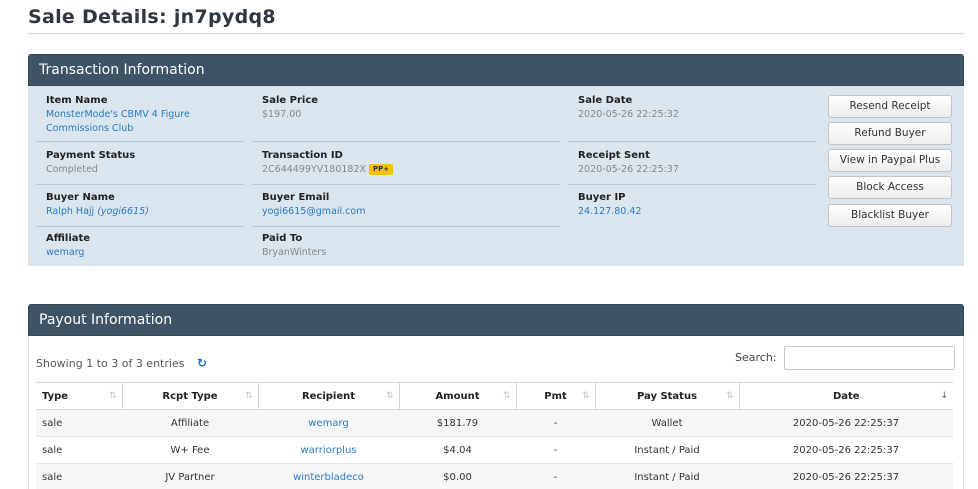 The width and height of the screenshot is (978, 489). I want to click on receipt-sent-value: 2020-05-26 22:25:37, so click(628, 169).